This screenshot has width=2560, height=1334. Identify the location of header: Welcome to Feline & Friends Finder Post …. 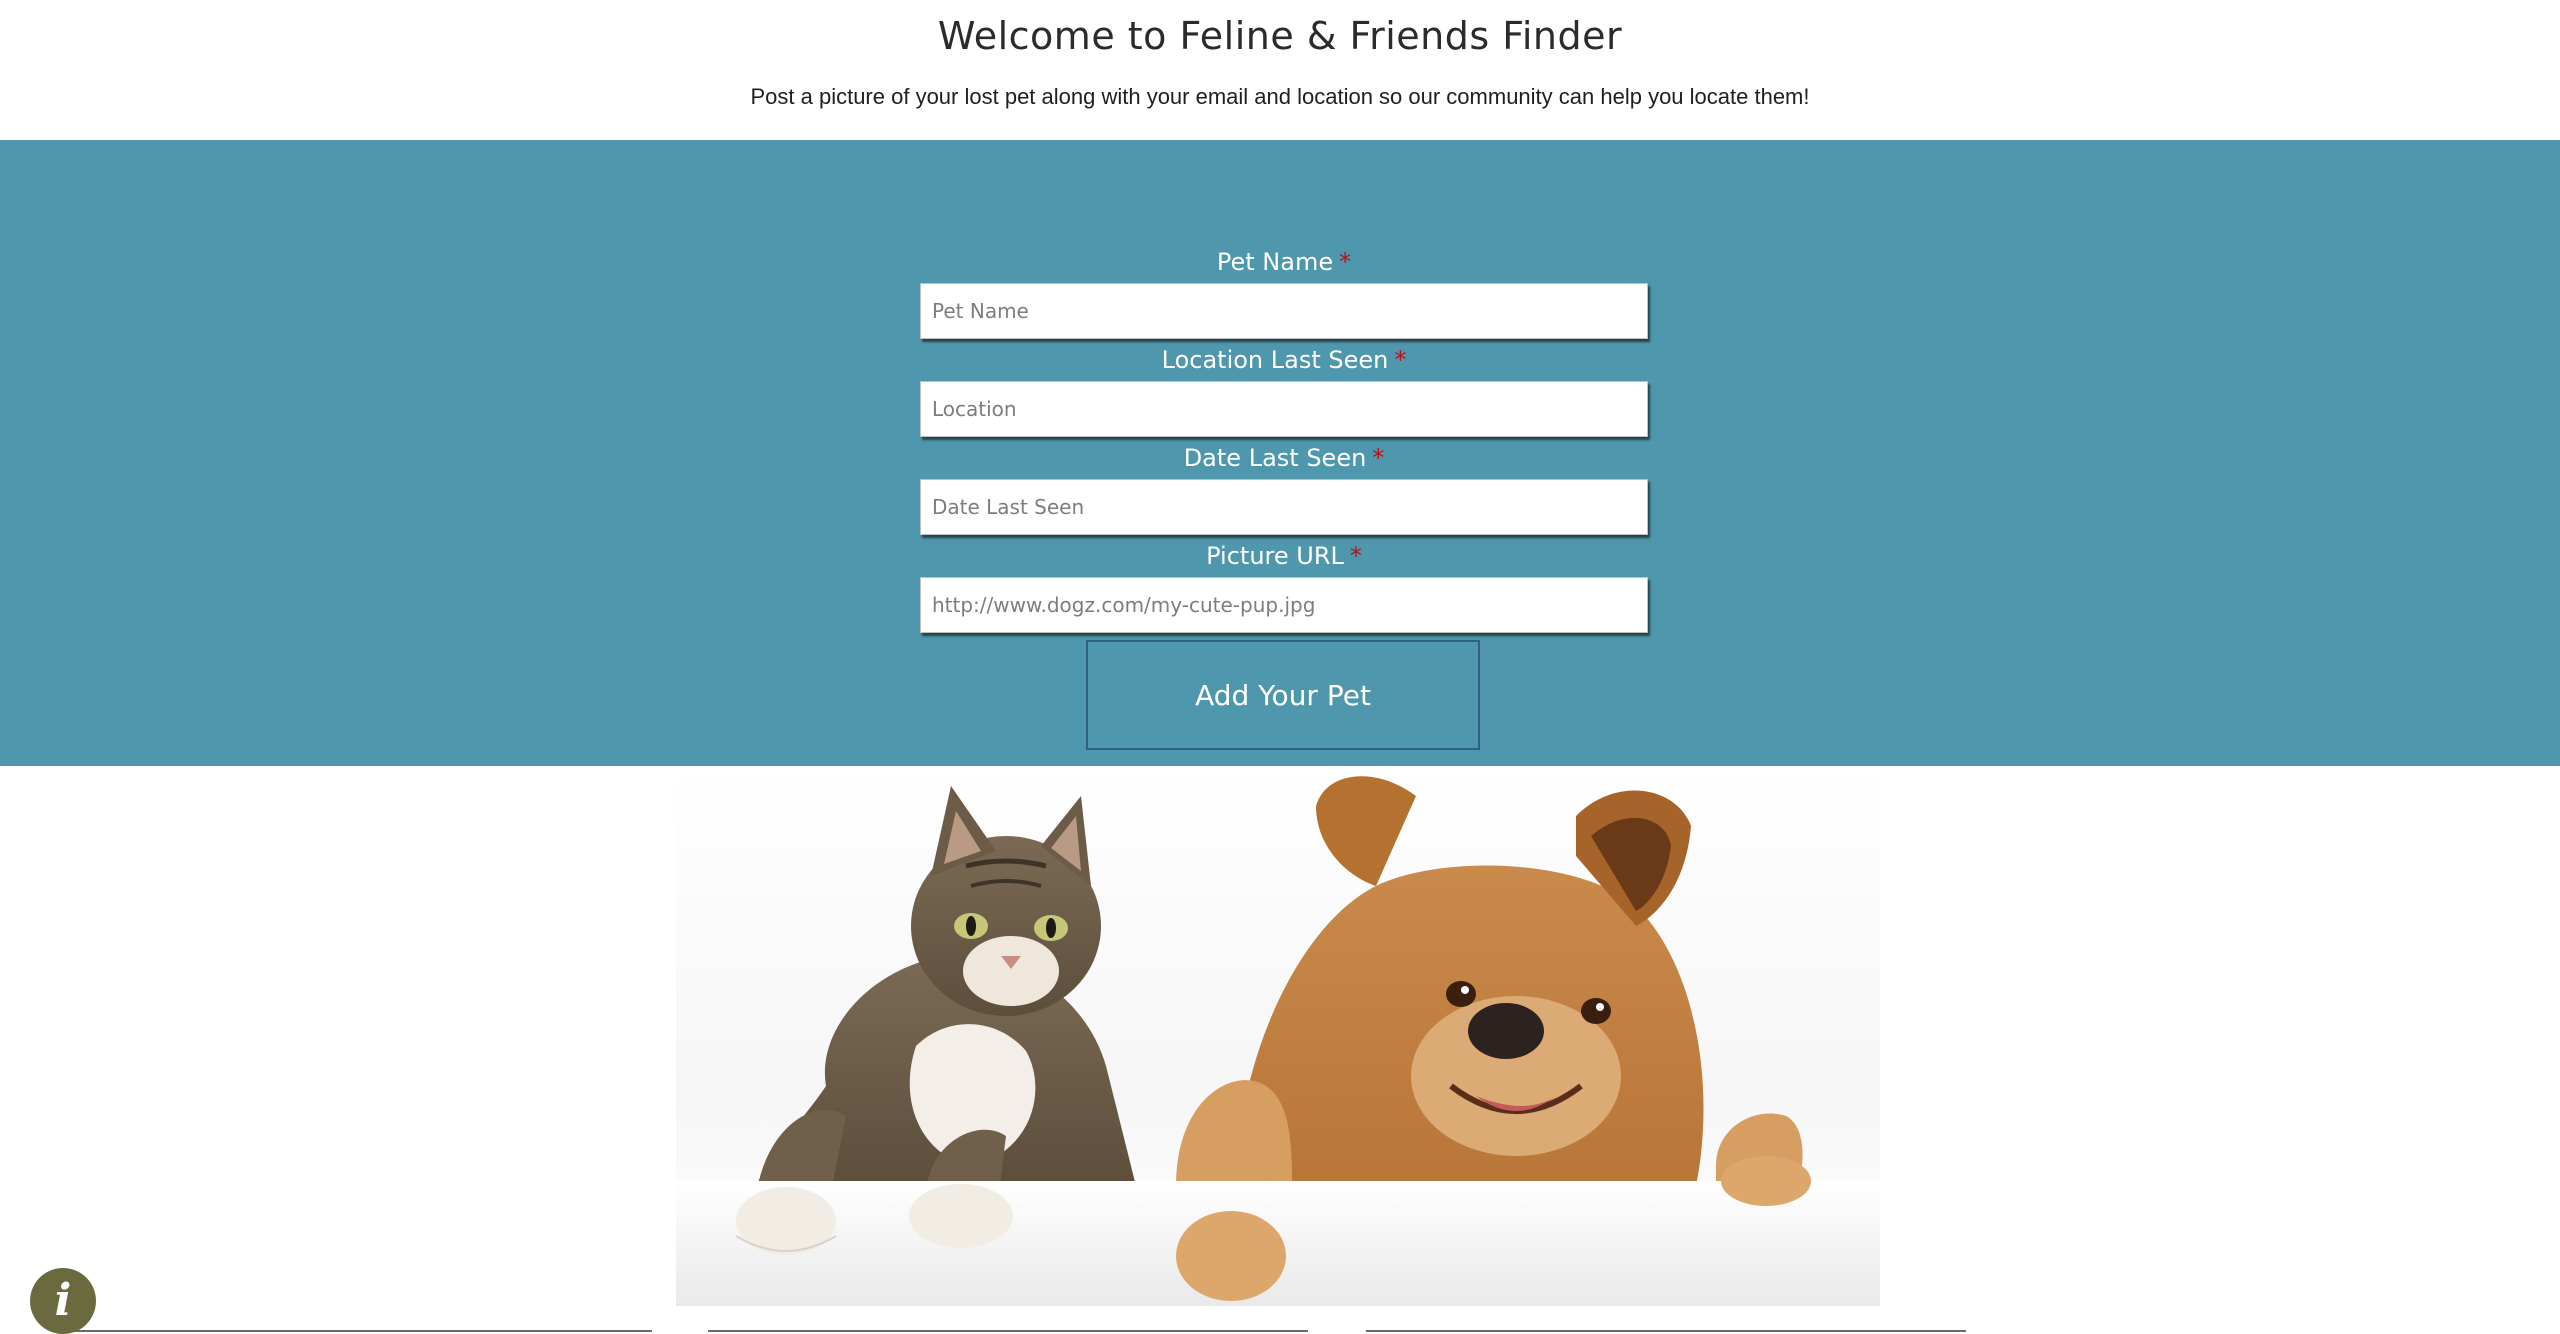
(1280, 70).